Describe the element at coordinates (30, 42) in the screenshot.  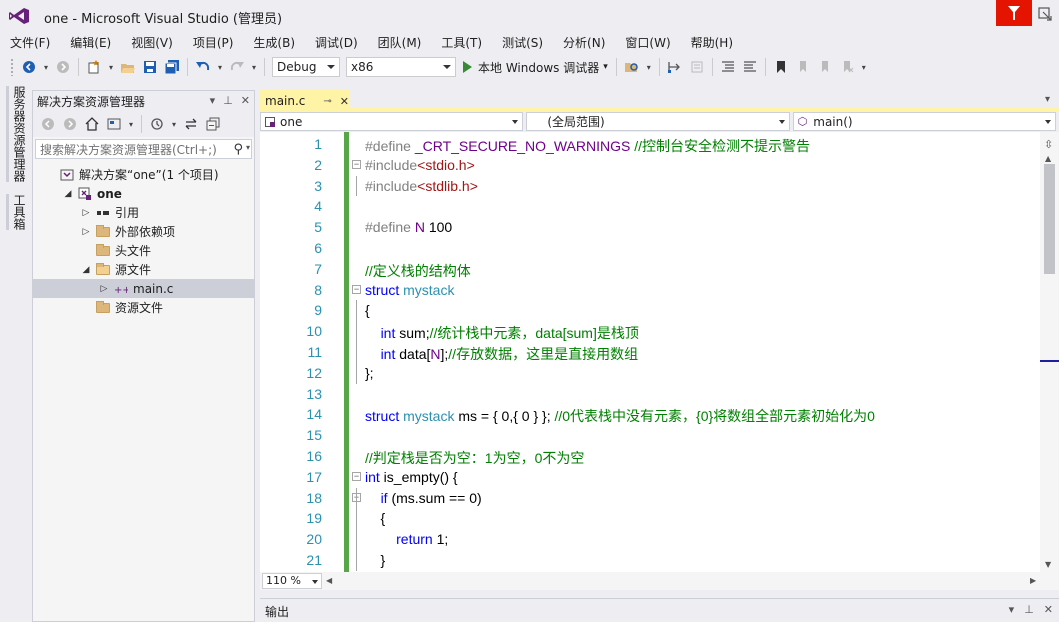
I see `menu-item-0: 文件(F)` at that location.